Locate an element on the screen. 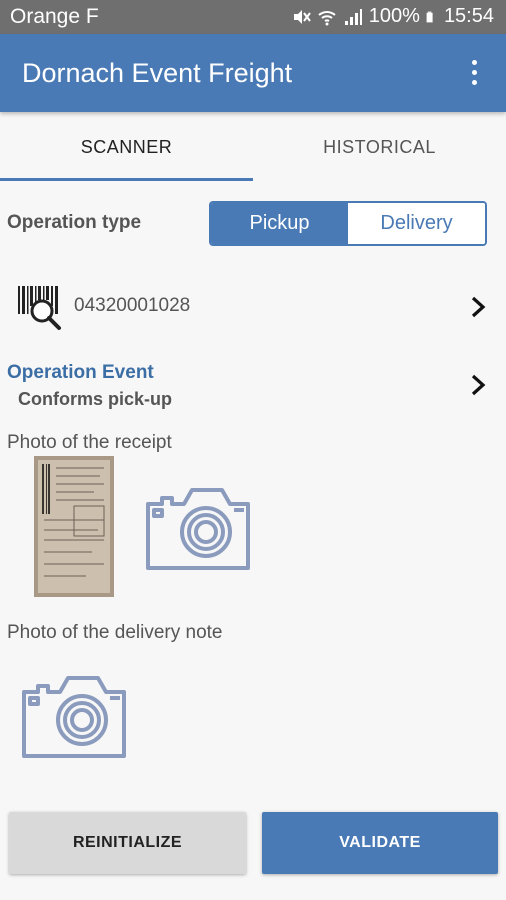 The width and height of the screenshot is (506, 900). carrier-name: Orange F is located at coordinates (54, 16).